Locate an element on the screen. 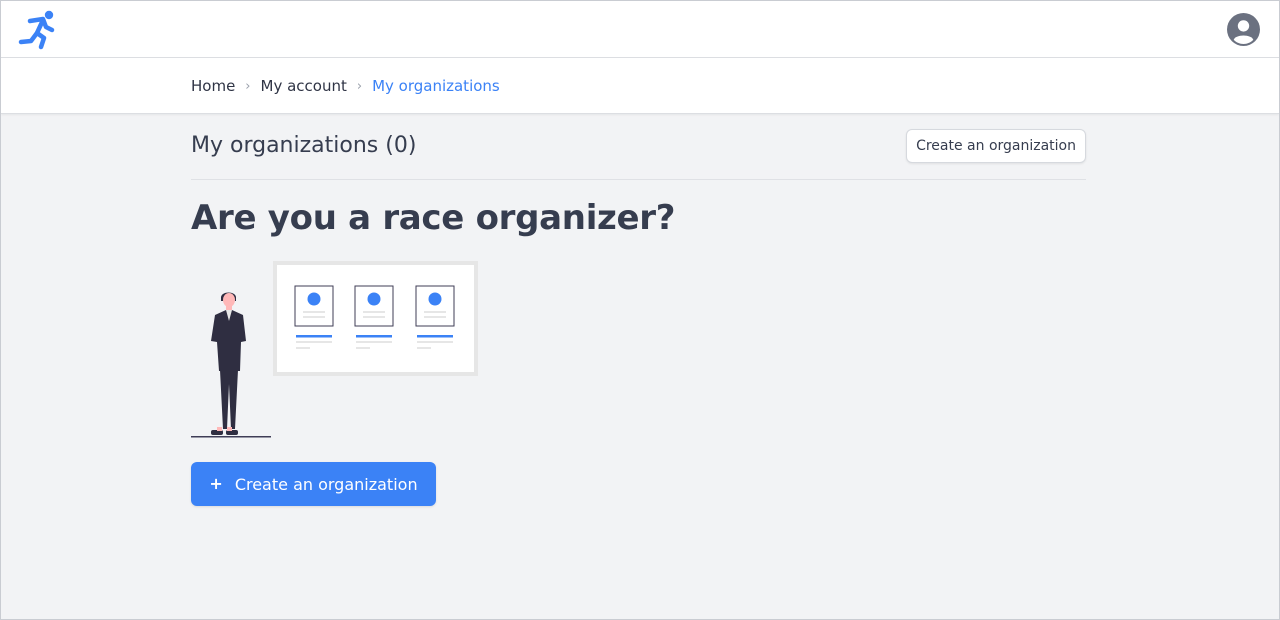  user-circle-icon is located at coordinates (1243, 29).